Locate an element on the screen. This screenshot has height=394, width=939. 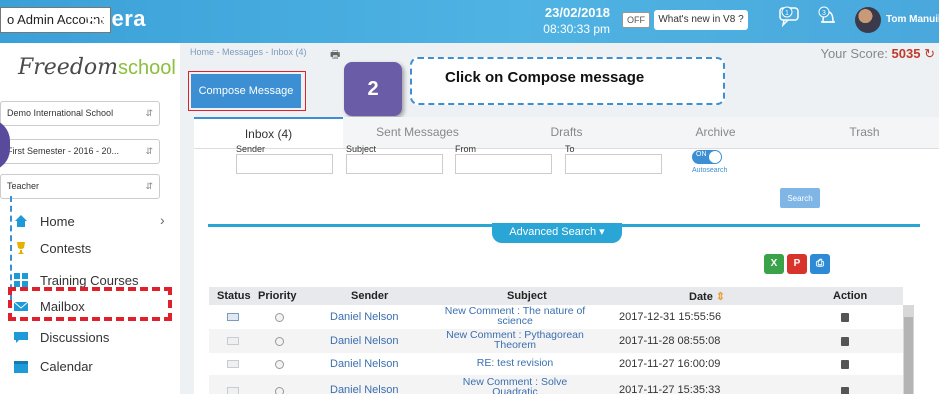
col-sender: Sender is located at coordinates (369, 296).